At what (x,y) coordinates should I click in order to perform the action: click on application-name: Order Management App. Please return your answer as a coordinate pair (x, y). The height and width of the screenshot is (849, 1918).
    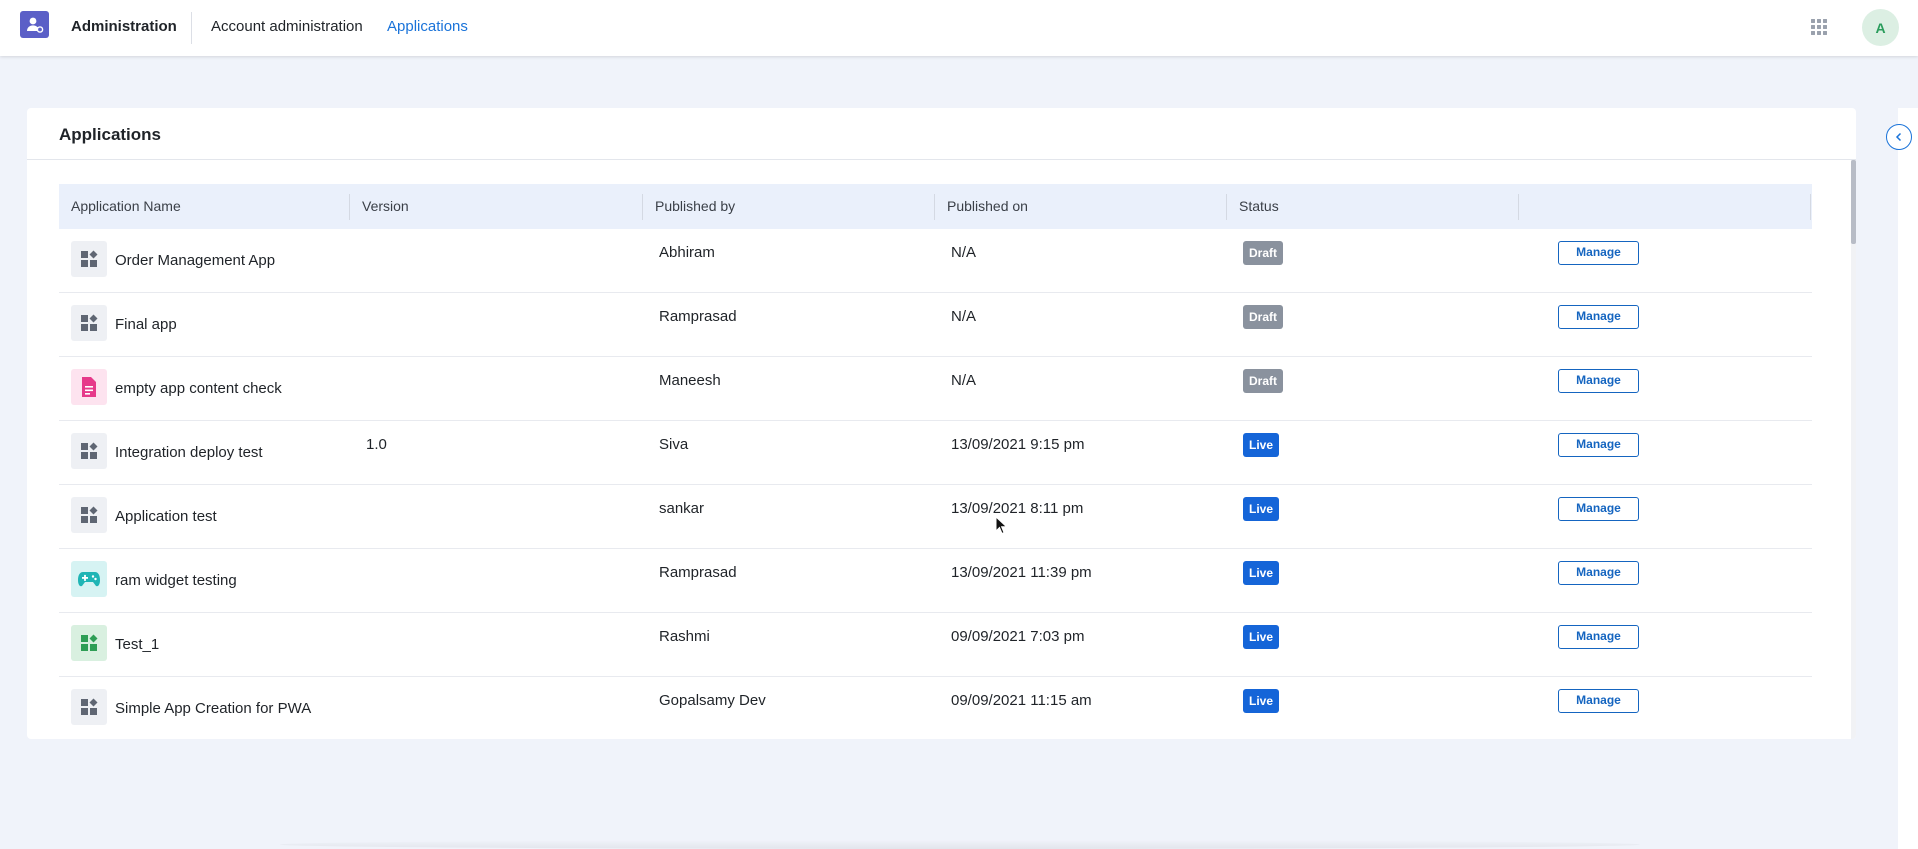
    Looking at the image, I should click on (195, 260).